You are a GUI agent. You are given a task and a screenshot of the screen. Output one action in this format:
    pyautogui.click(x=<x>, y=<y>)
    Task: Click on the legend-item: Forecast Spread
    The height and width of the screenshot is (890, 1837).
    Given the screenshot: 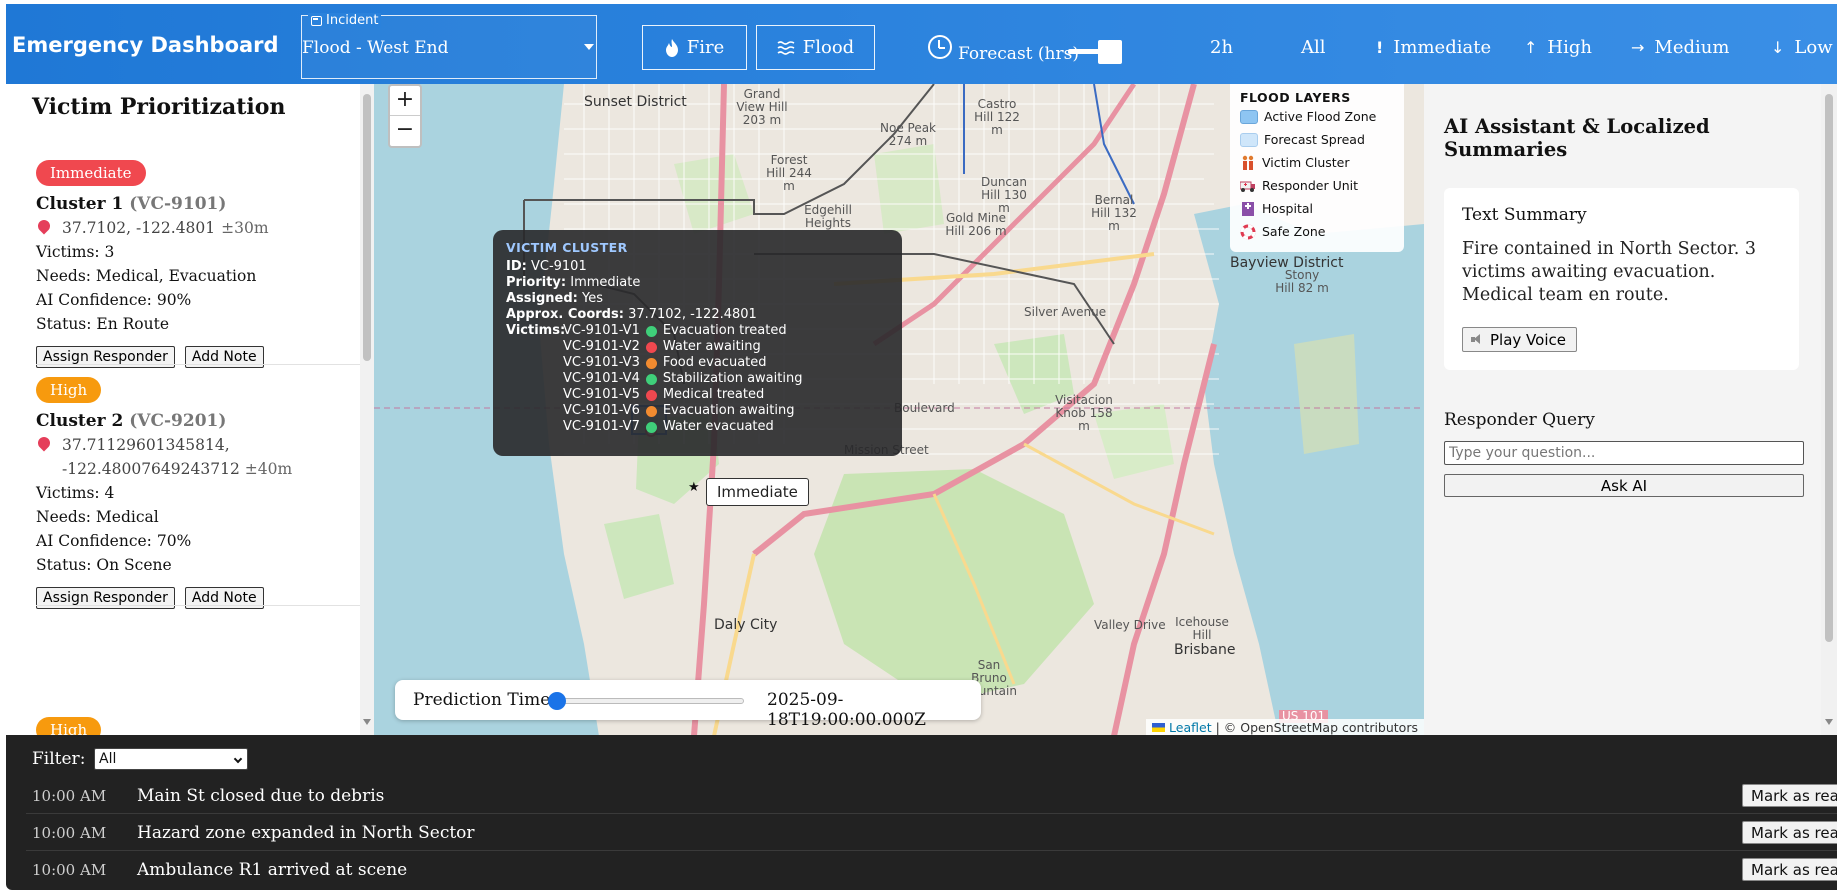 What is the action you would take?
    pyautogui.click(x=1317, y=139)
    